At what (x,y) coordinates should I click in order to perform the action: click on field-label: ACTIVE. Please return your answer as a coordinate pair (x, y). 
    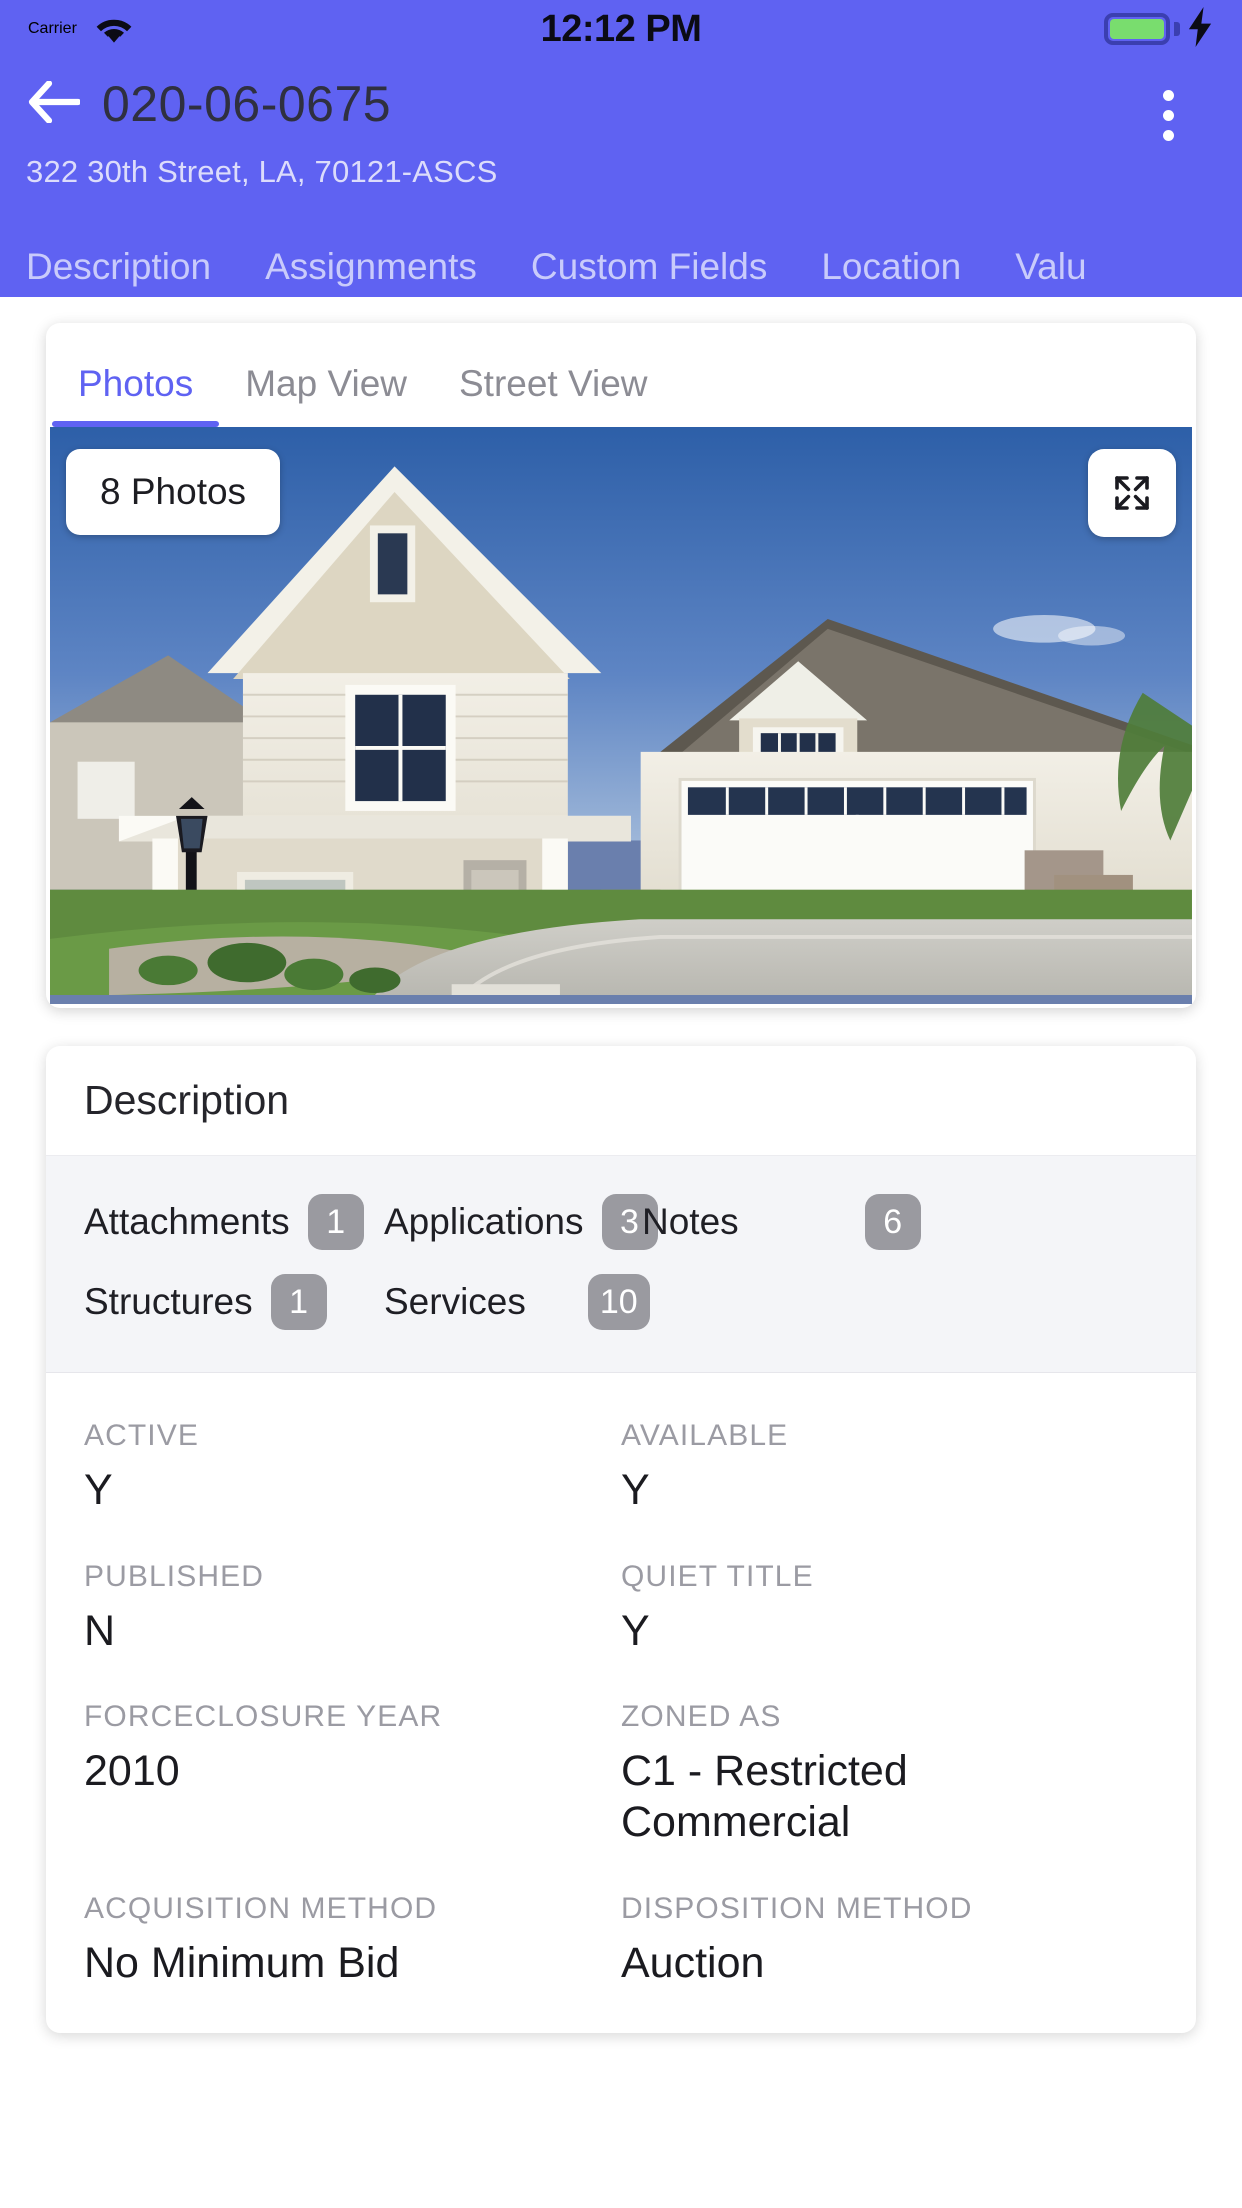
    Looking at the image, I should click on (141, 1435).